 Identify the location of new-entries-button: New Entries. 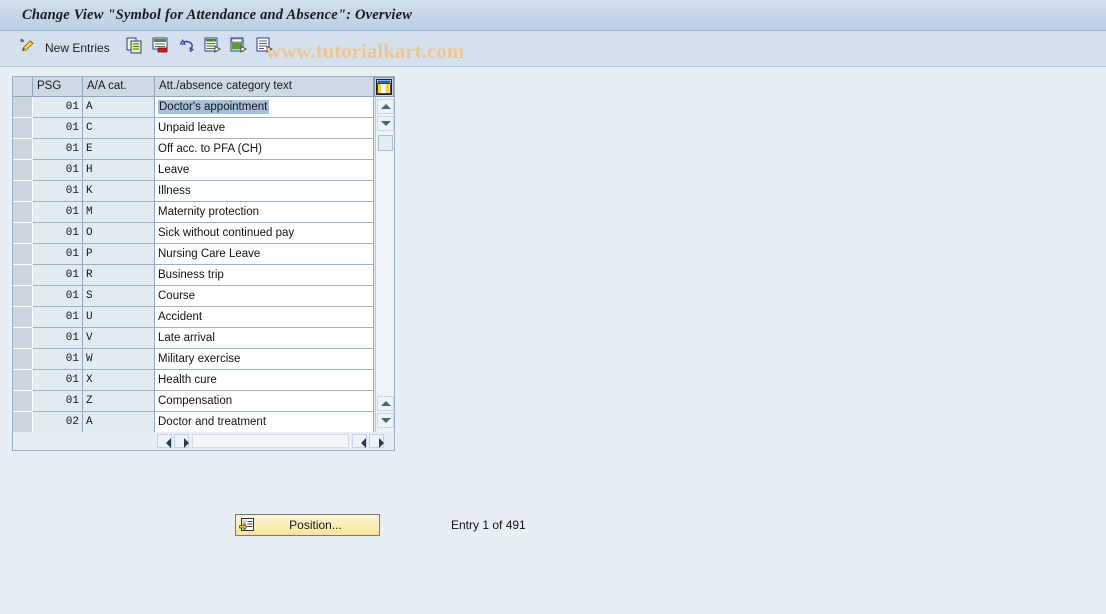
(77, 48).